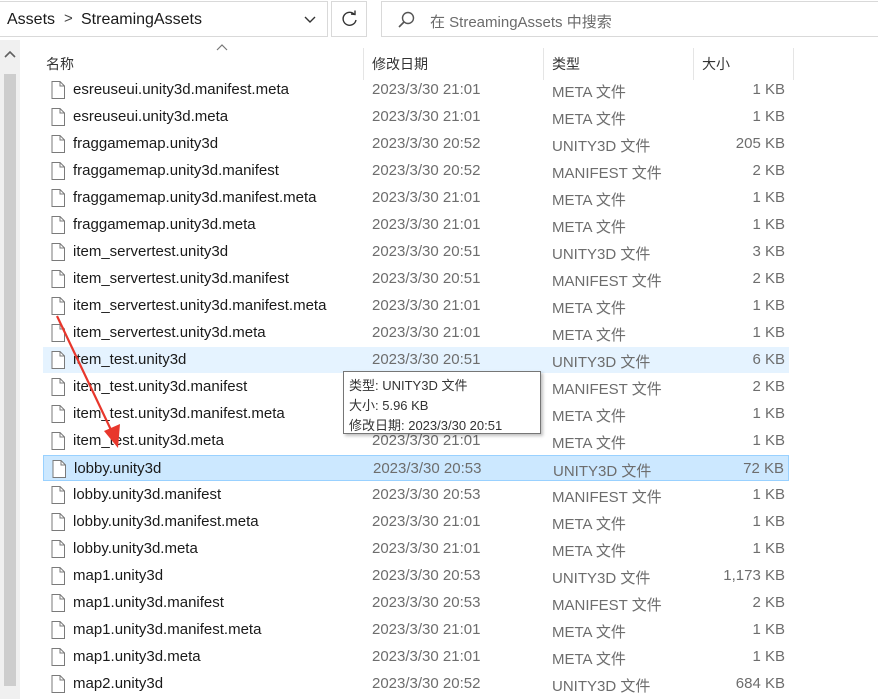  I want to click on refresh-button, so click(349, 19).